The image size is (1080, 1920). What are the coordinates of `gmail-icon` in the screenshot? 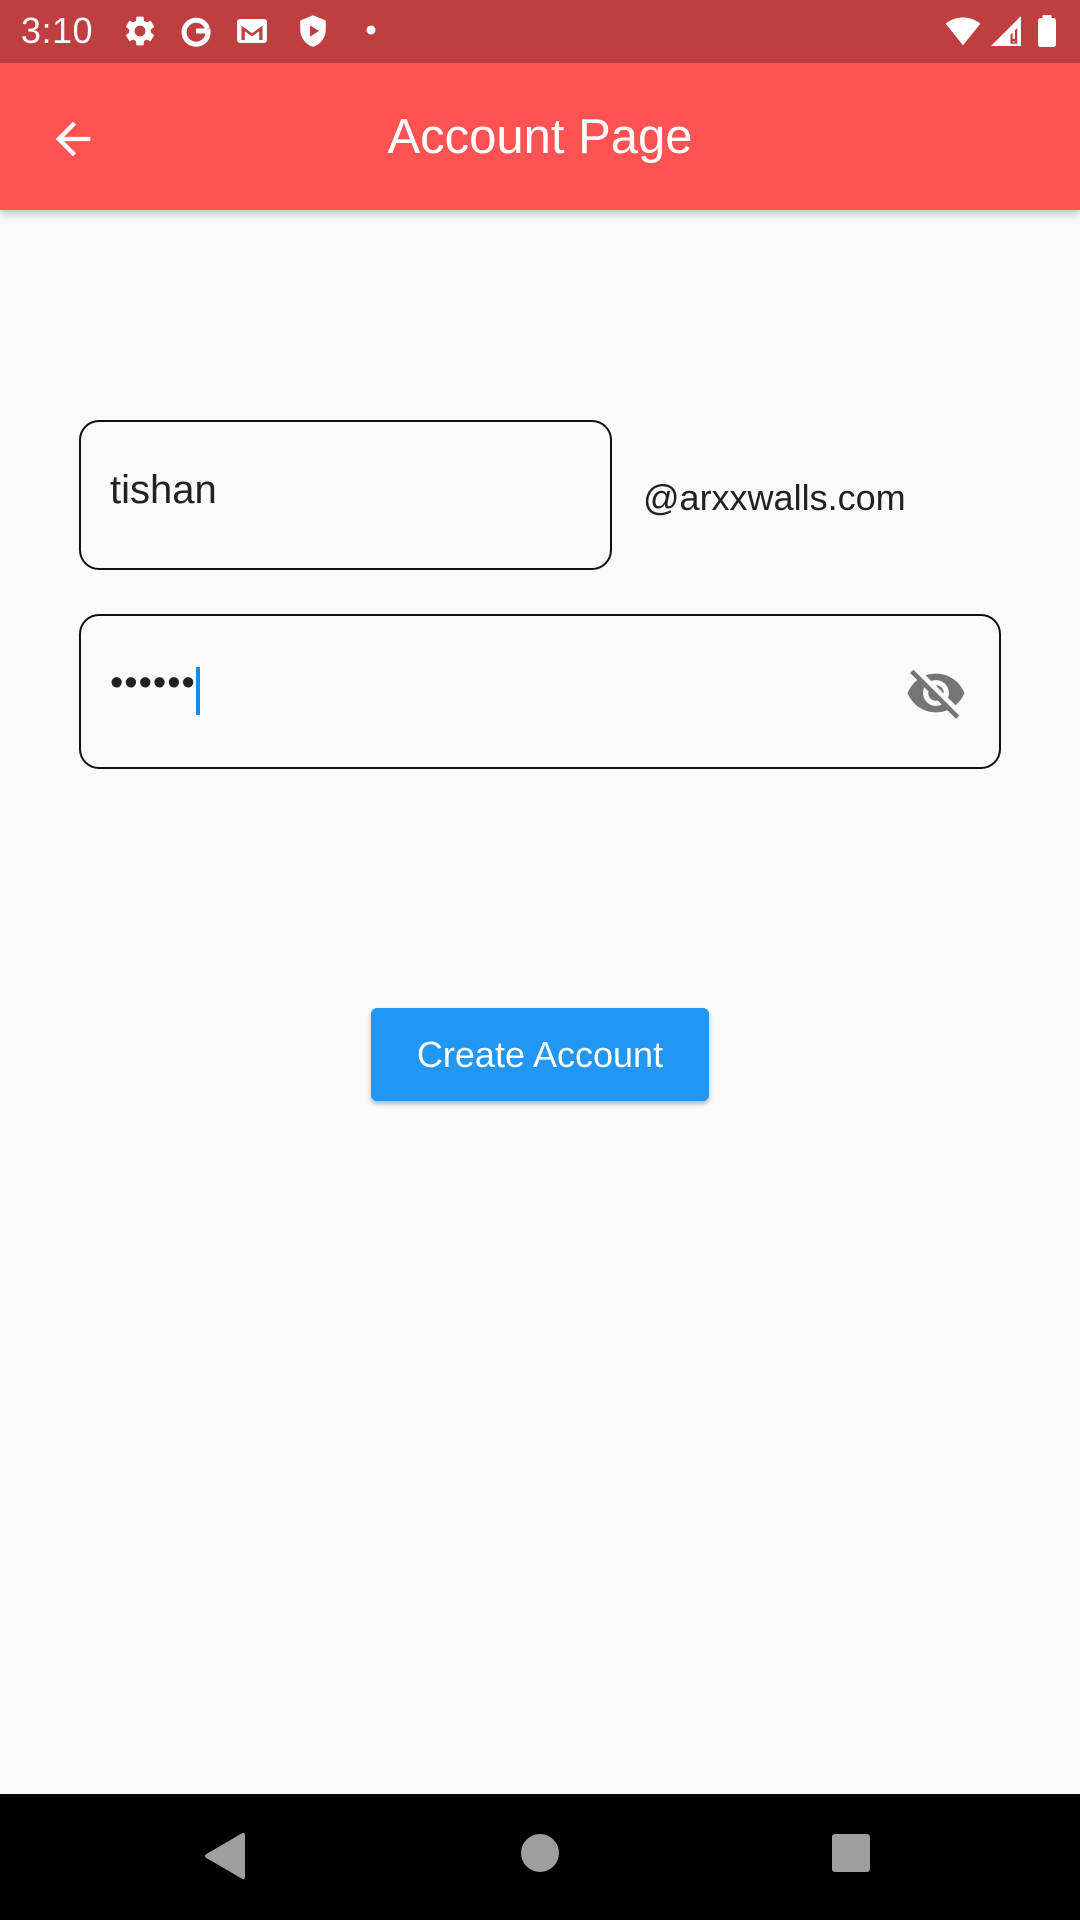 It's located at (252, 31).